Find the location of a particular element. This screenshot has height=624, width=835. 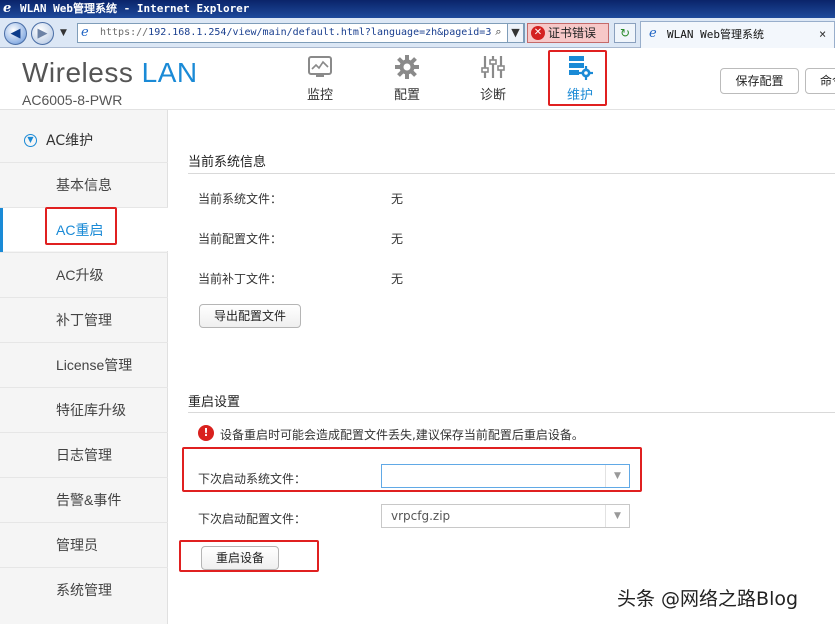

tab-favicon-icon: e is located at coordinates (653, 33).